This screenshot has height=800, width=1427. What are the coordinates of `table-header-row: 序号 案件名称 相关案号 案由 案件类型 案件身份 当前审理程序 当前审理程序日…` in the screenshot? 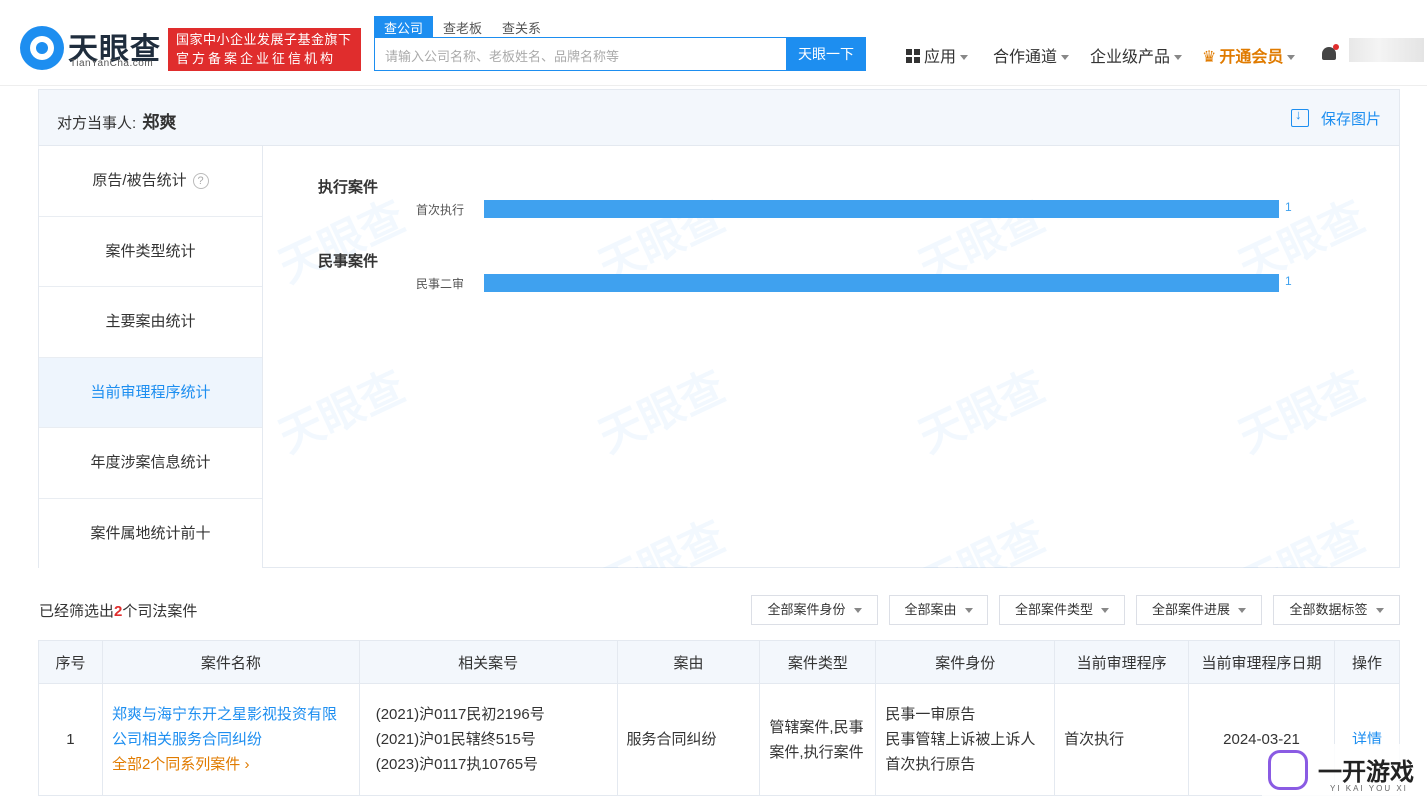 It's located at (719, 662).